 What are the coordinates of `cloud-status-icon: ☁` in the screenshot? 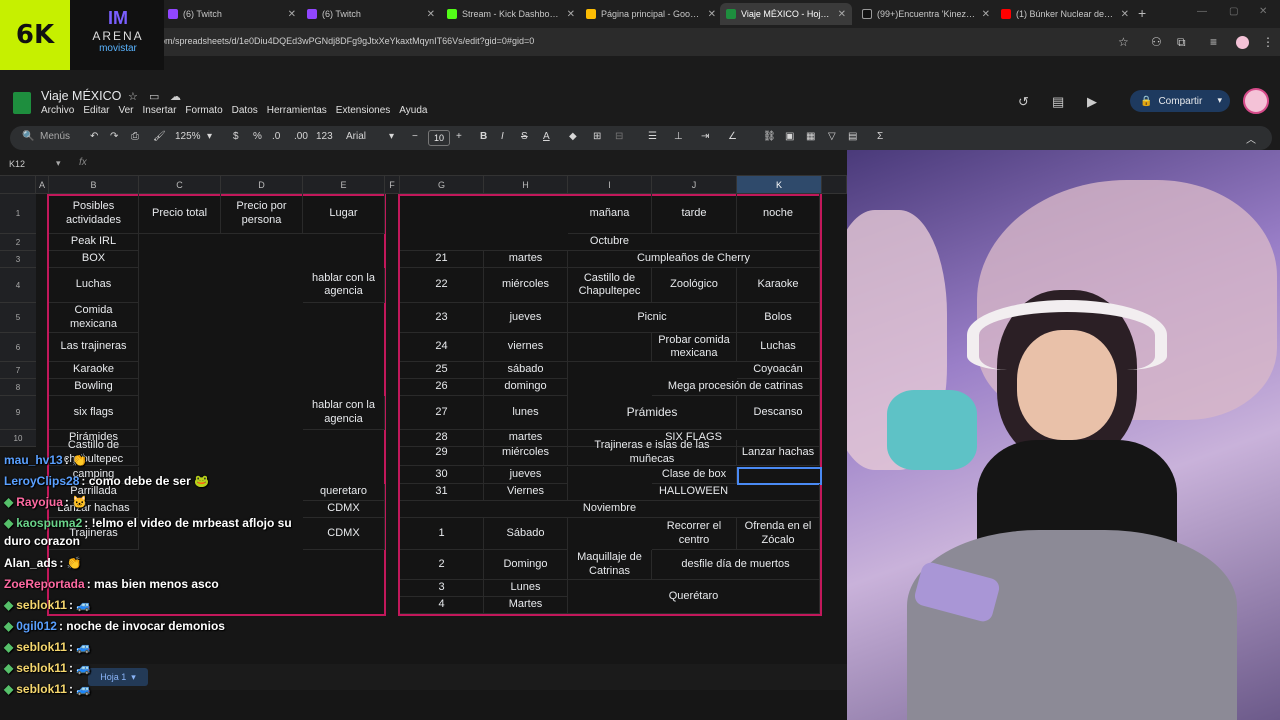 It's located at (175, 96).